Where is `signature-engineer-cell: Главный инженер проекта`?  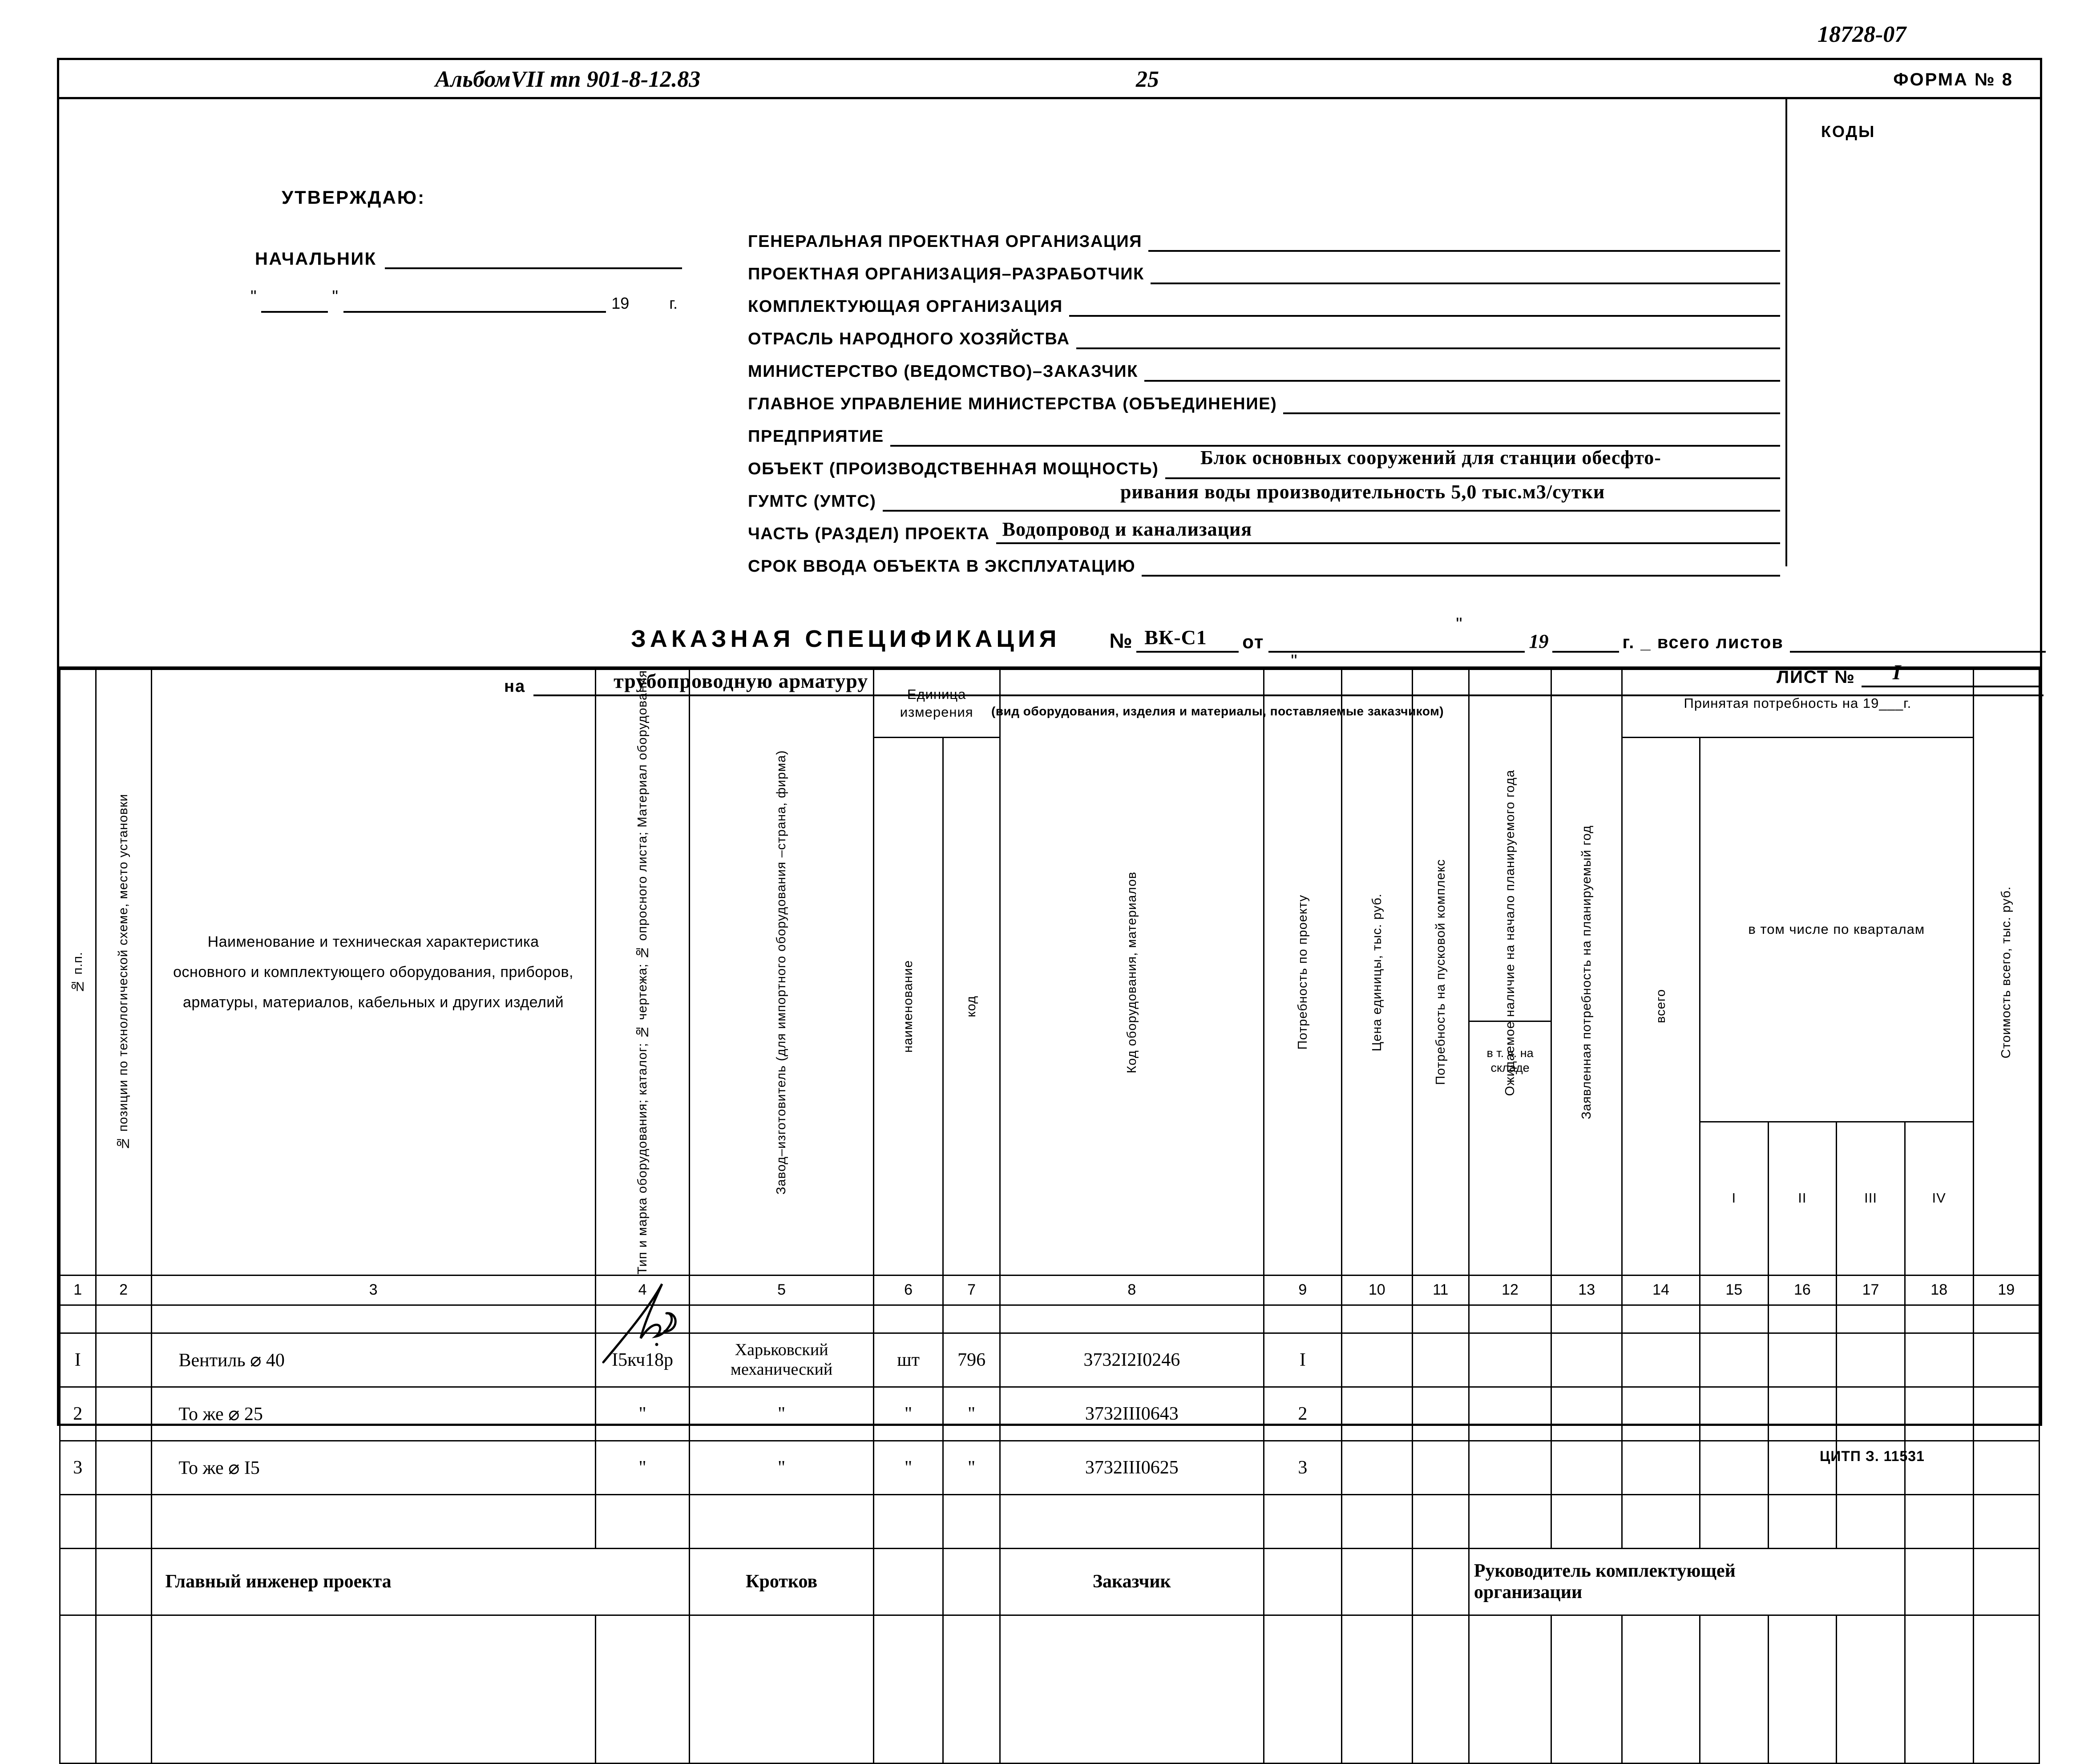 signature-engineer-cell: Главный инженер проекта is located at coordinates (420, 1581).